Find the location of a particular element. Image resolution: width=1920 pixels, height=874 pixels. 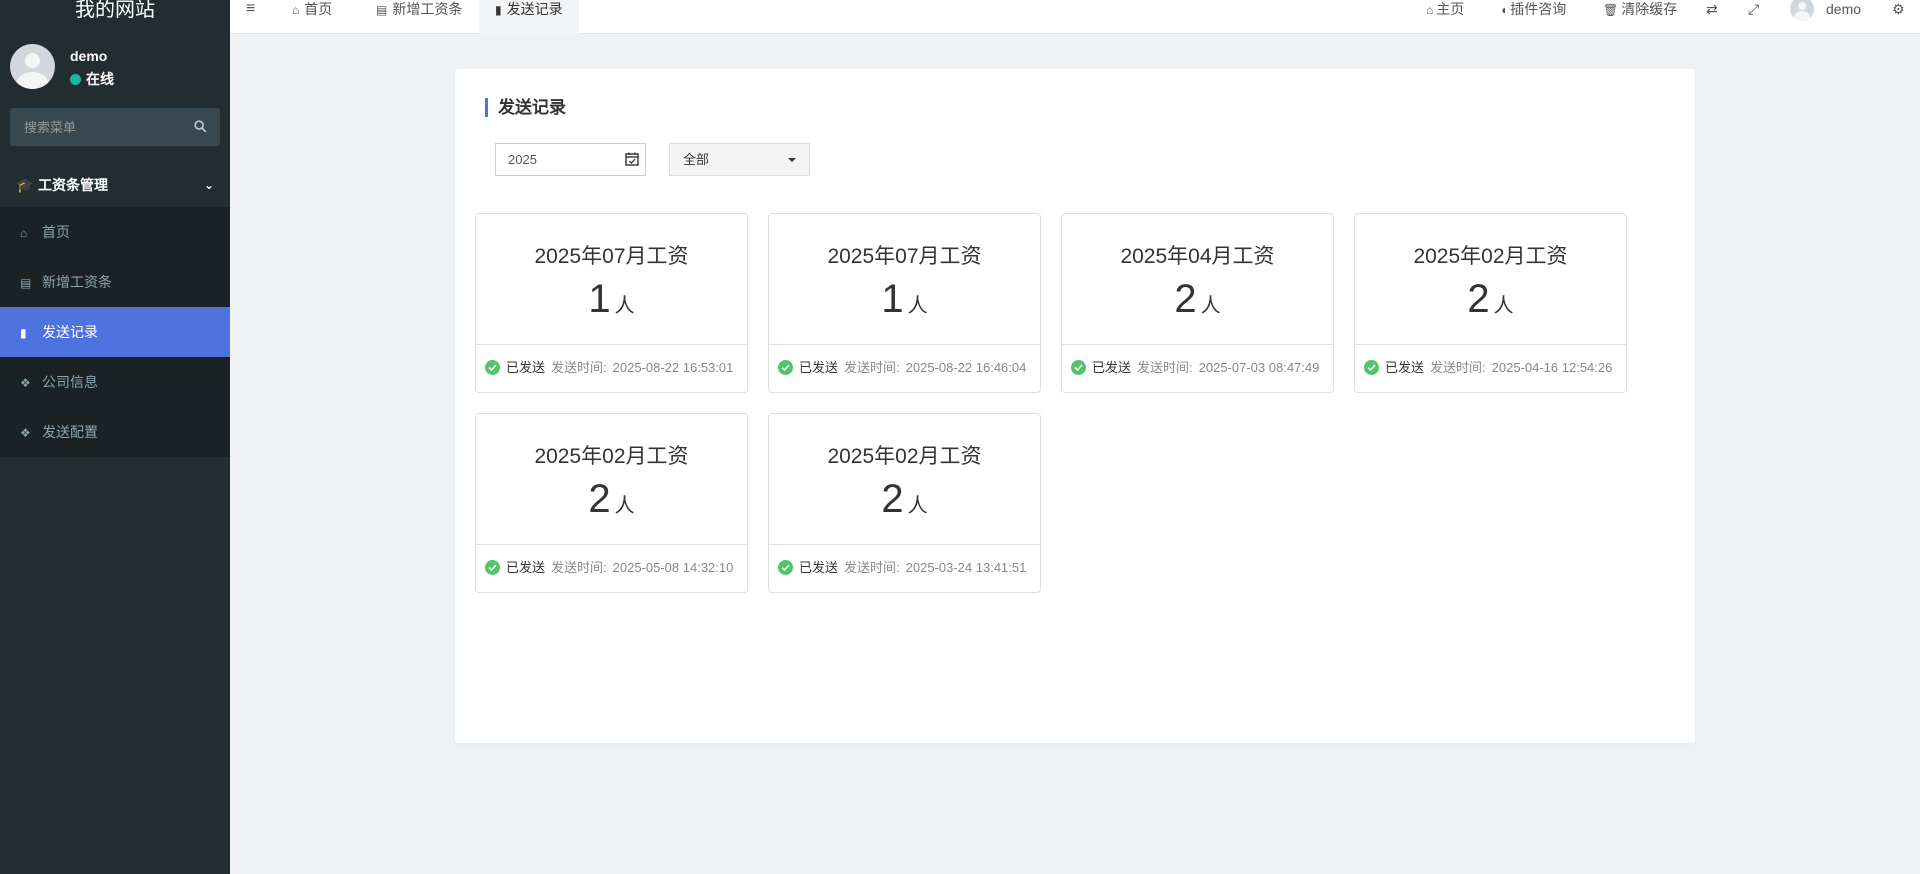

record-footer: 已发送 发送时间: 2025-07-03 08:47:49 is located at coordinates (1197, 368).